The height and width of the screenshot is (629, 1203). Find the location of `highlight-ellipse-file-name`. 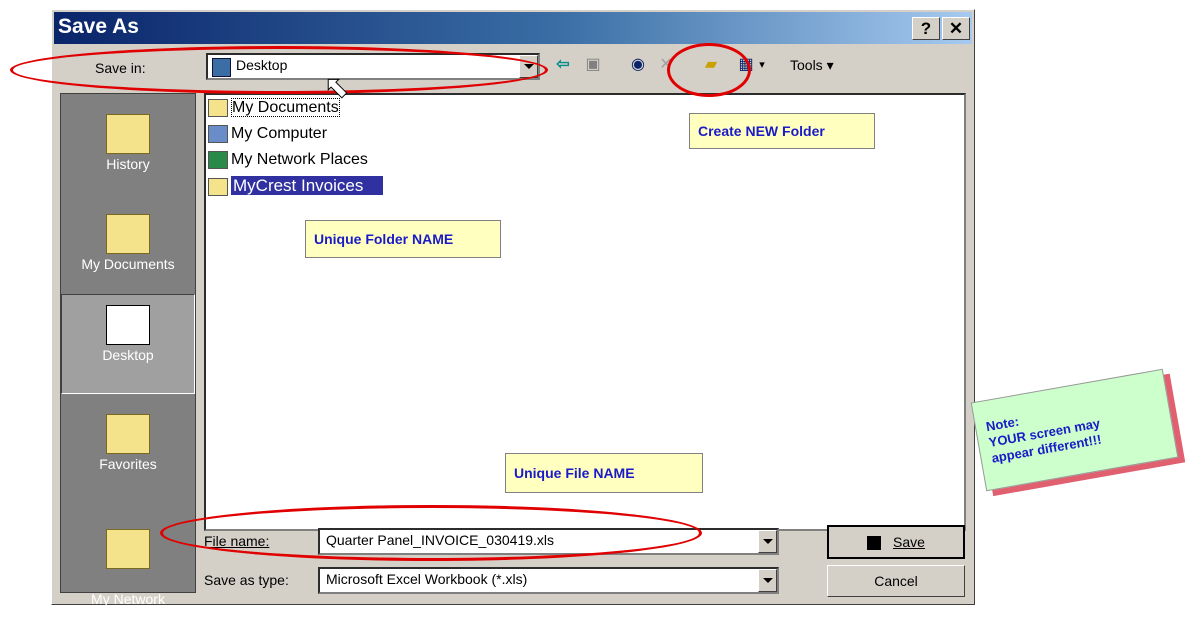

highlight-ellipse-file-name is located at coordinates (431, 533).